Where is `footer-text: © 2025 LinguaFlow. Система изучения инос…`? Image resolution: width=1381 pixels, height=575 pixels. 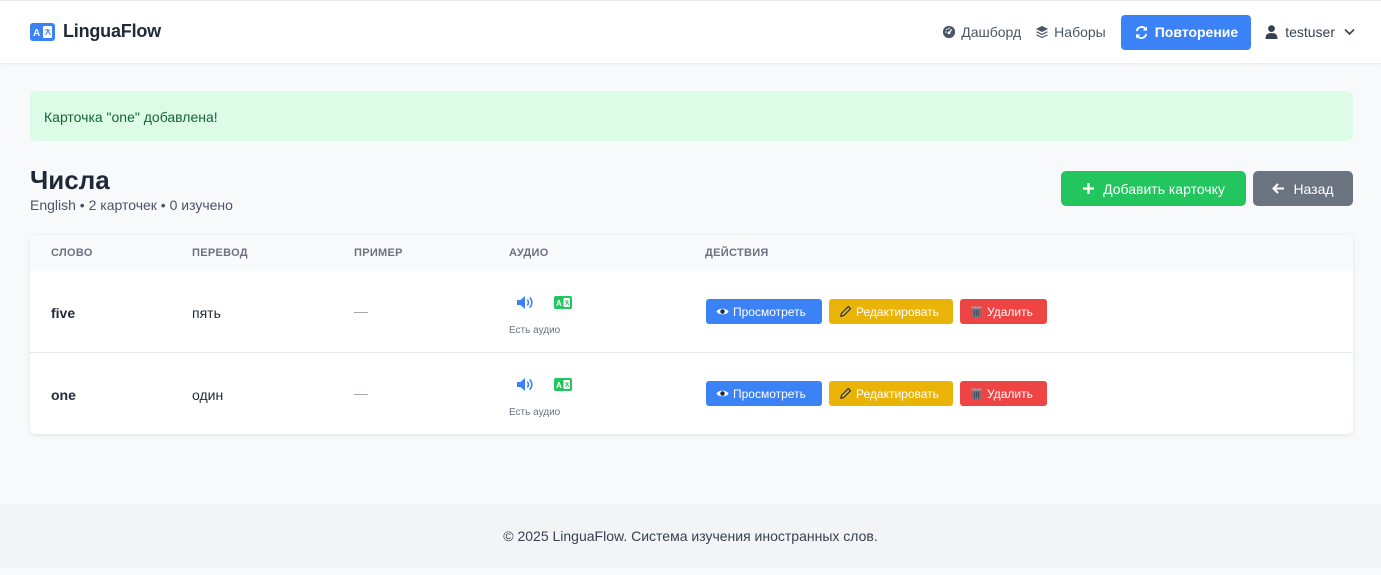 footer-text: © 2025 LinguaFlow. Система изучения инос… is located at coordinates (690, 536).